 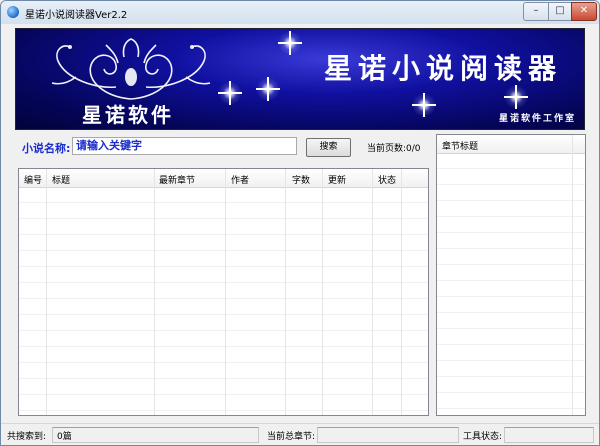 What do you see at coordinates (33, 179) in the screenshot?
I see `column-header-id: 编号` at bounding box center [33, 179].